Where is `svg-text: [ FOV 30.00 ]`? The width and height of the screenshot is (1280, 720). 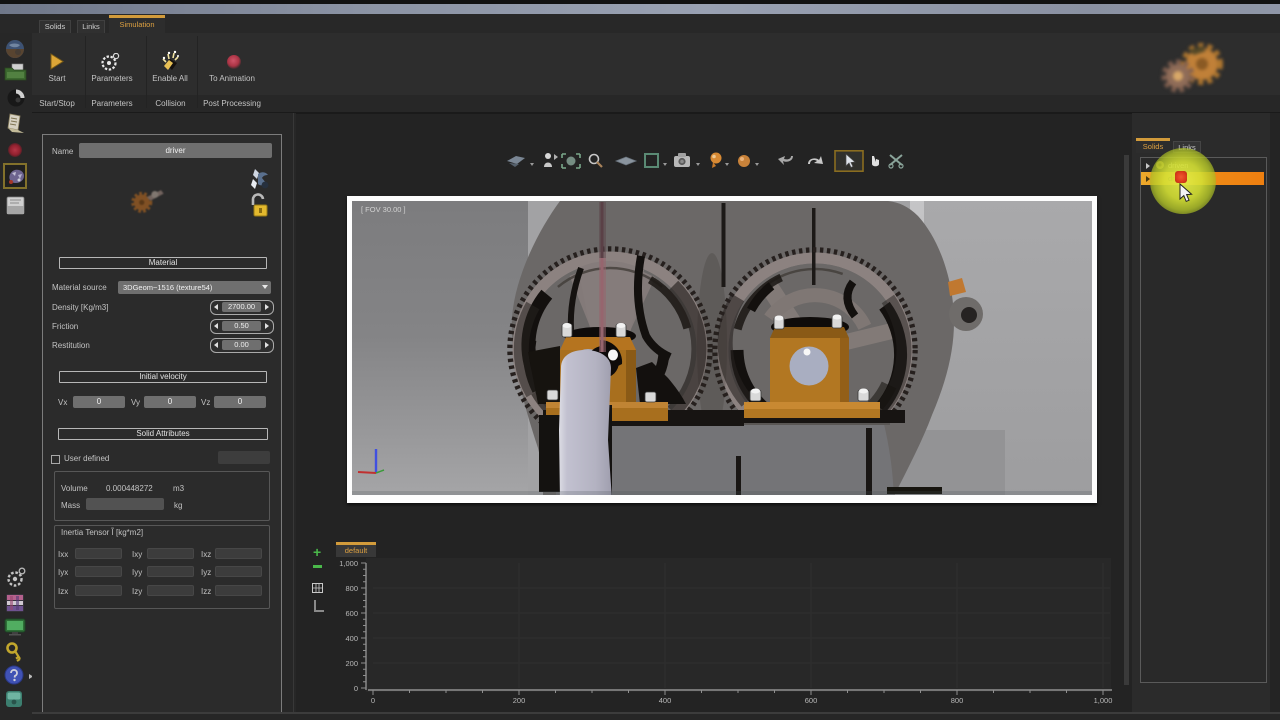 svg-text: [ FOV 30.00 ] is located at coordinates (383, 209).